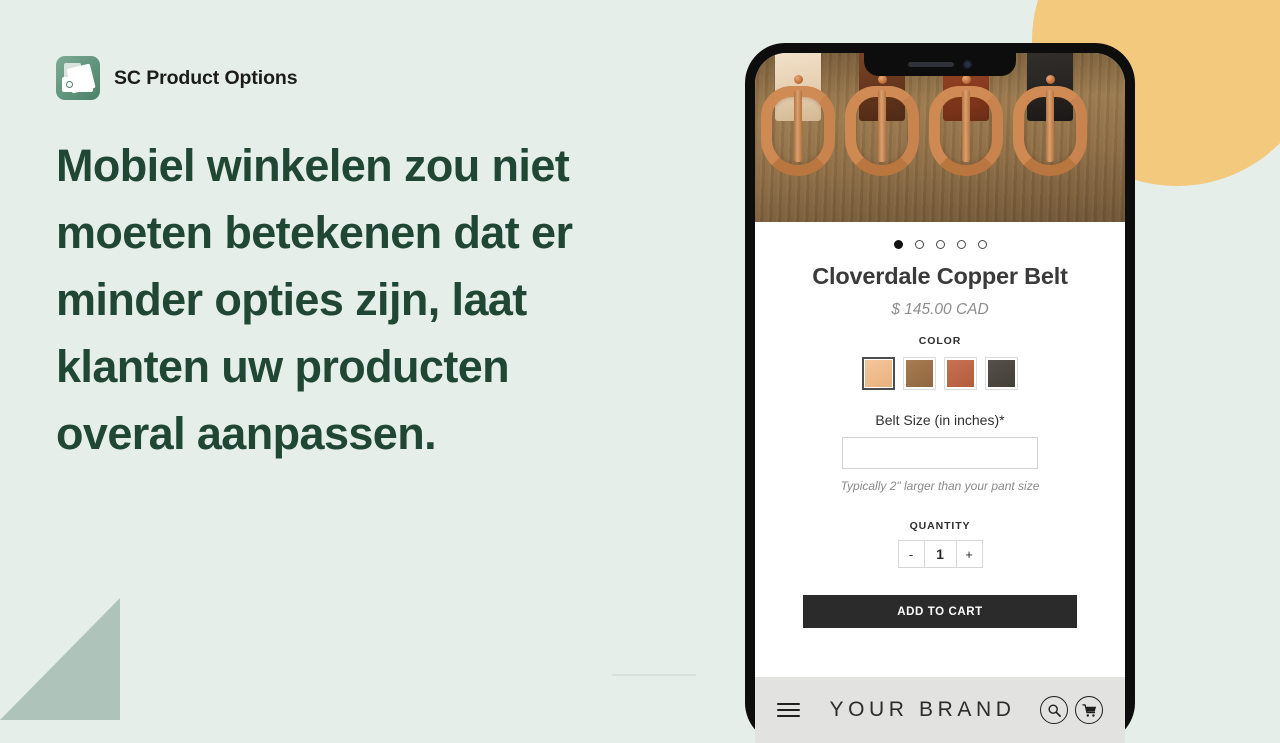  I want to click on brand-header: SC Product Options, so click(366, 78).